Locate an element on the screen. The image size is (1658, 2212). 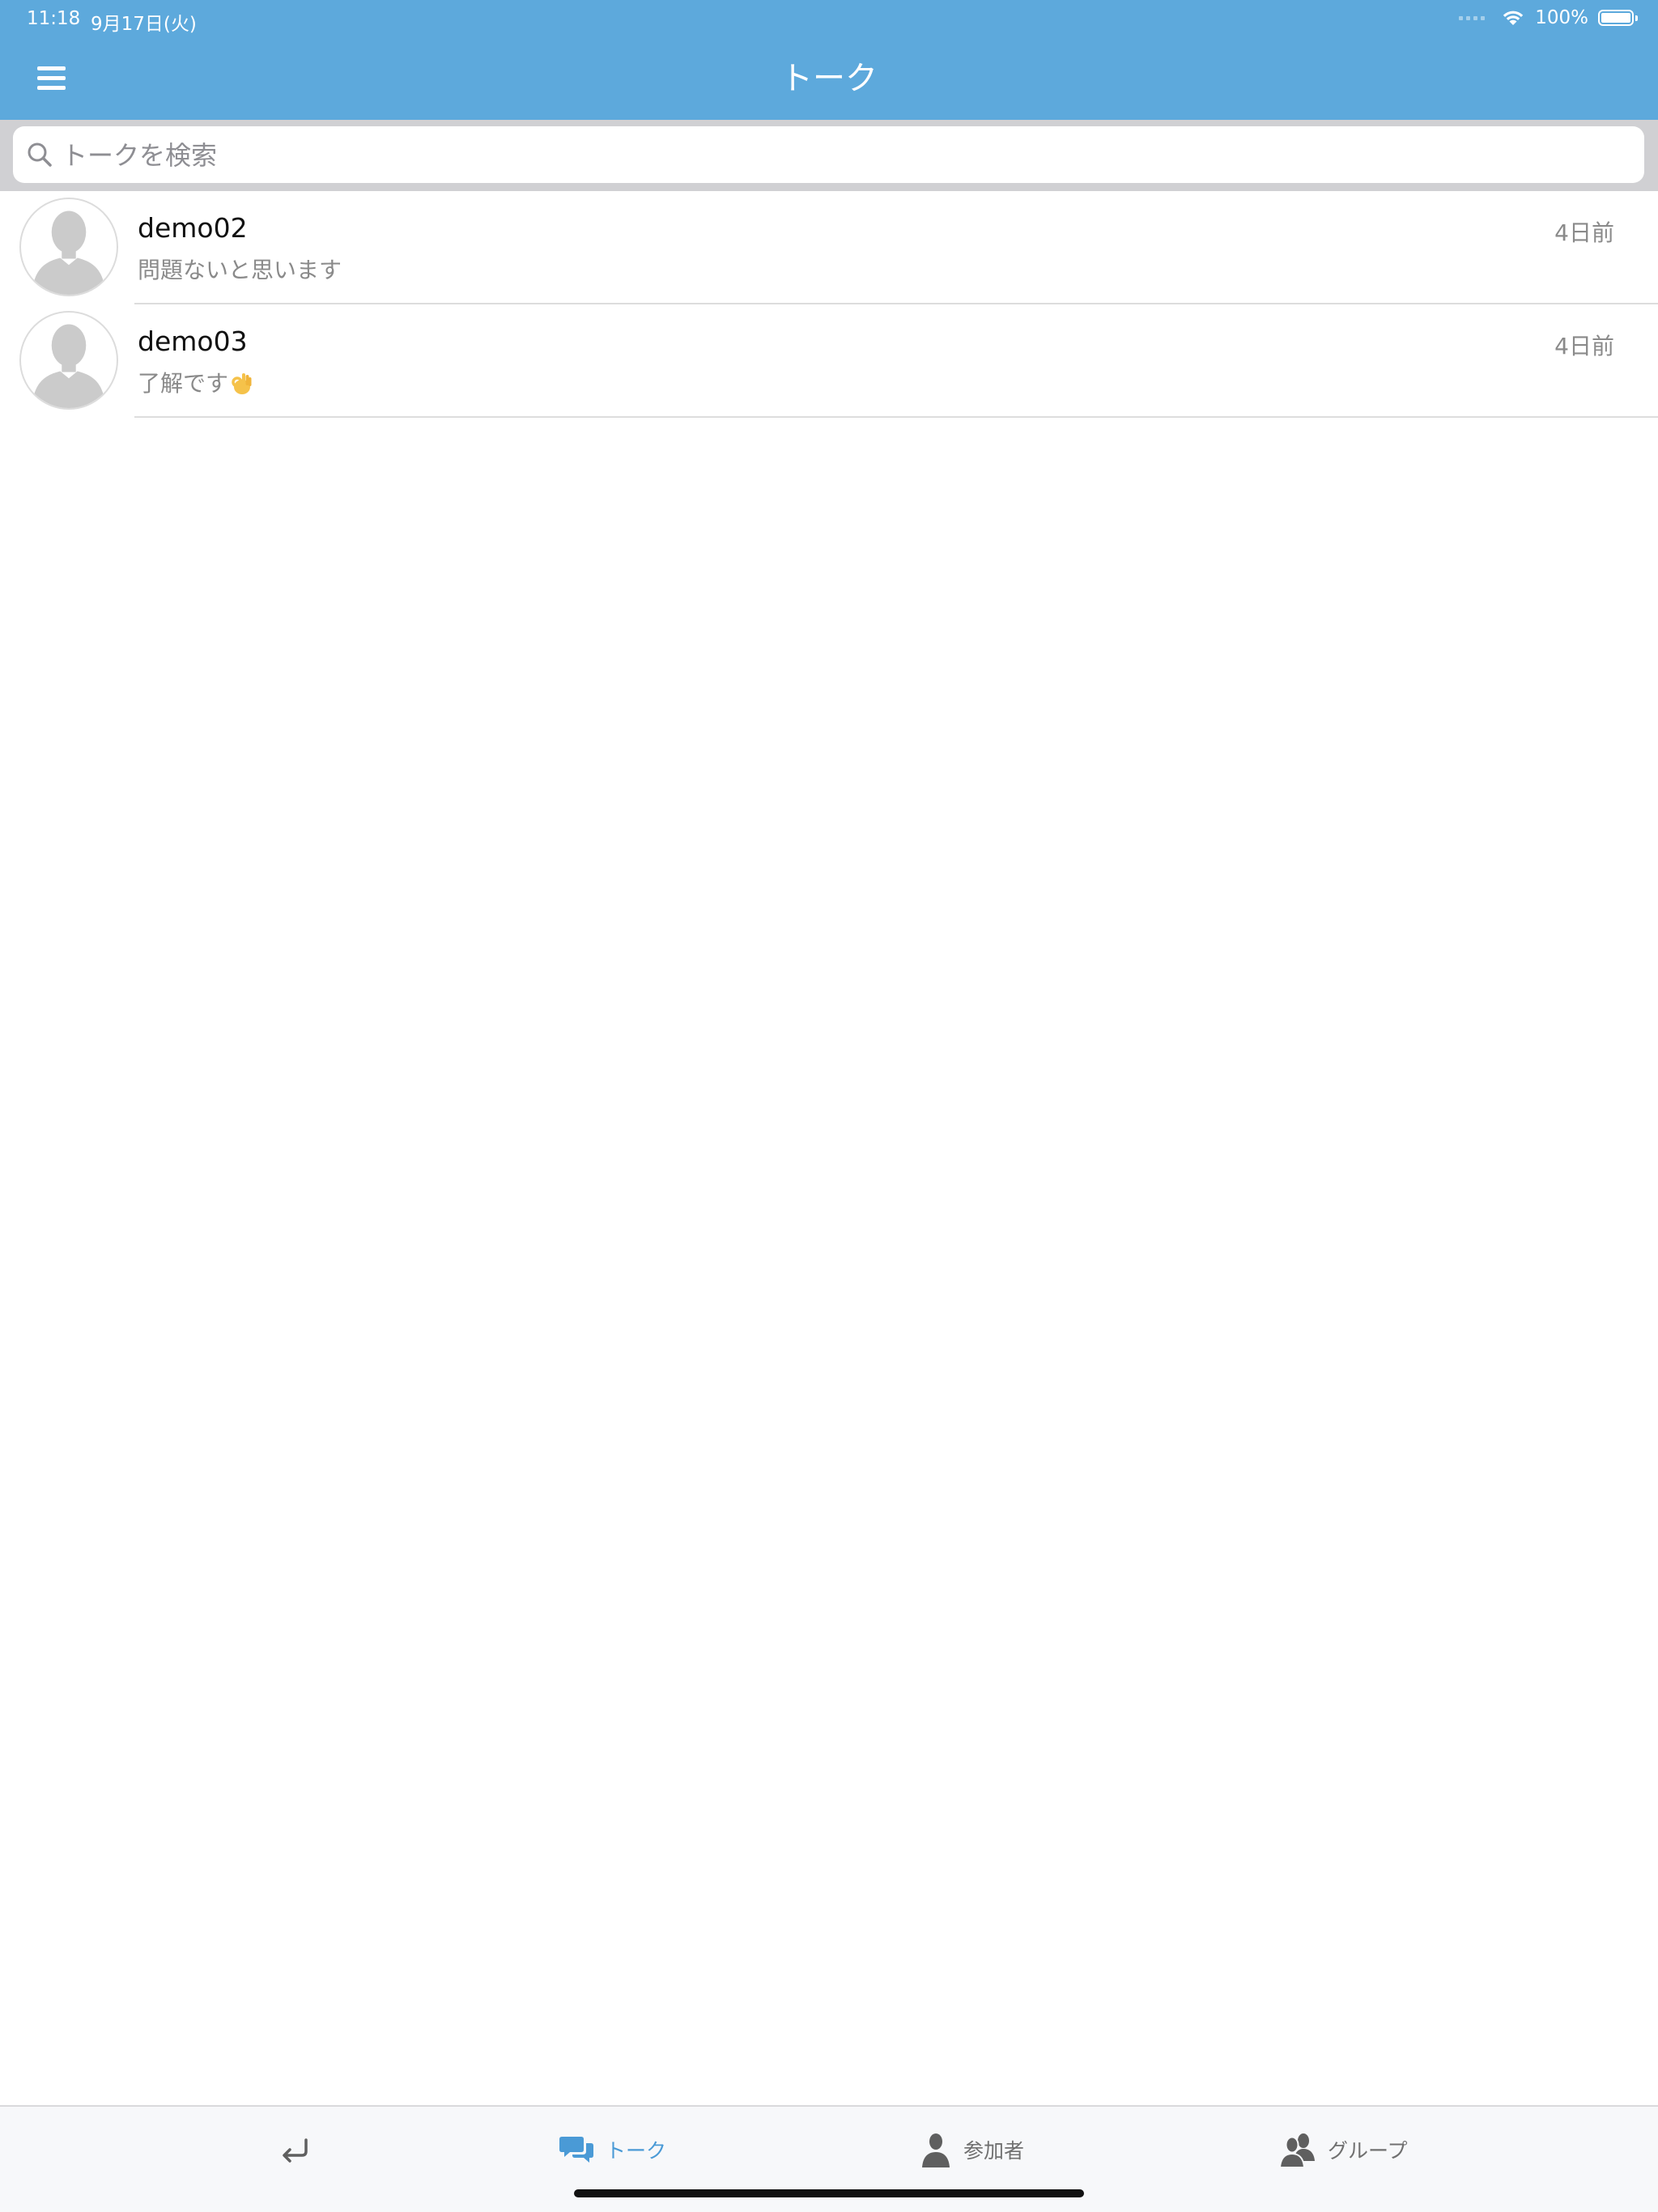
tab-label-talk: トーク is located at coordinates (636, 2151).